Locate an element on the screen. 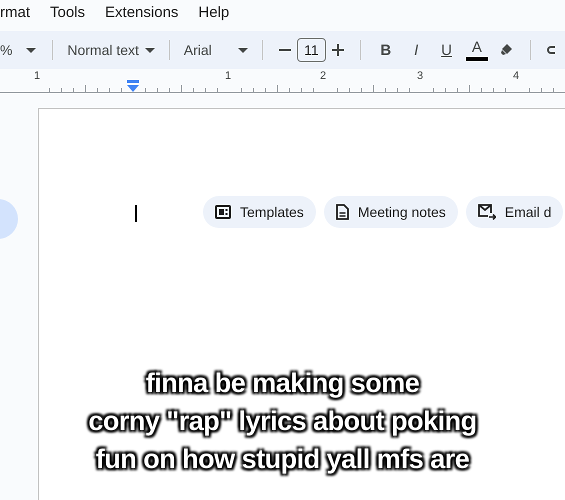 This screenshot has width=565, height=500. building-block-chip: Meeting notes is located at coordinates (391, 212).